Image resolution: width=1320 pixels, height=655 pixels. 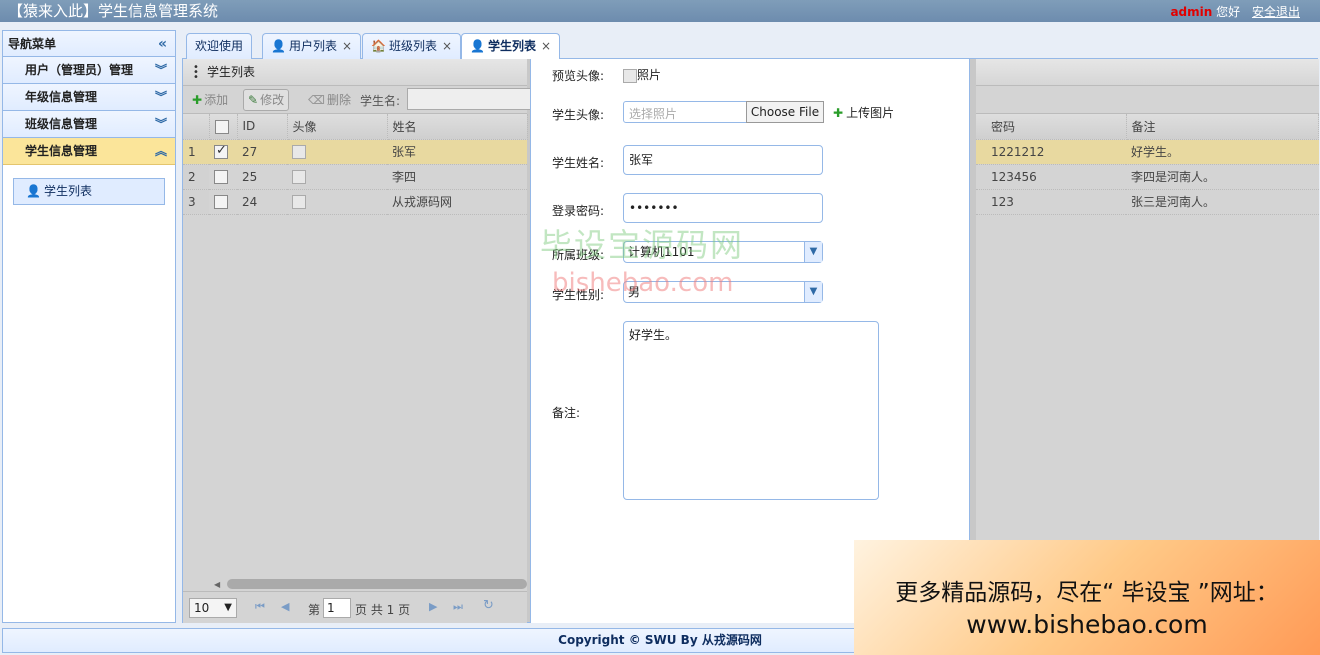 I want to click on collapse-icon: «, so click(x=162, y=44).